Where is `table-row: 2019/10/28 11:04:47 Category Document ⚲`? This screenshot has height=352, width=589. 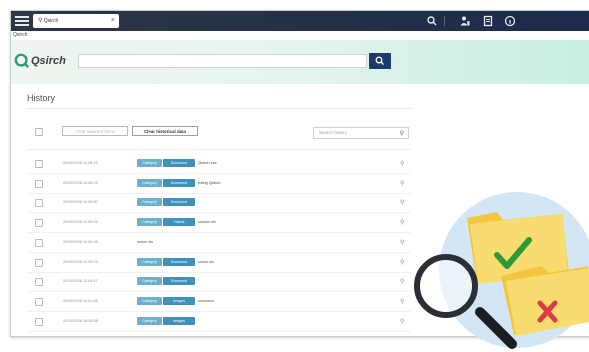 table-row: 2019/10/28 11:04:47 Category Document ⚲ is located at coordinates (300, 283).